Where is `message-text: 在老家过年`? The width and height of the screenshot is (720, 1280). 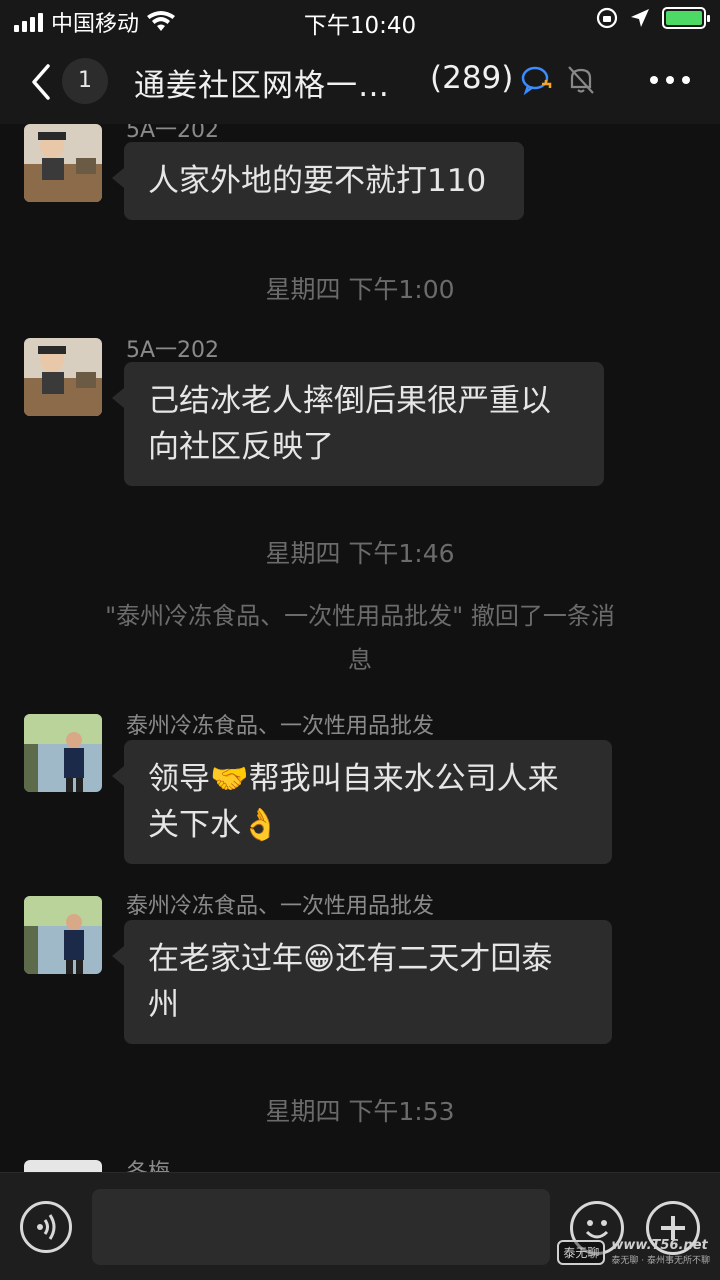
message-text: 在老家过年 is located at coordinates (225, 959).